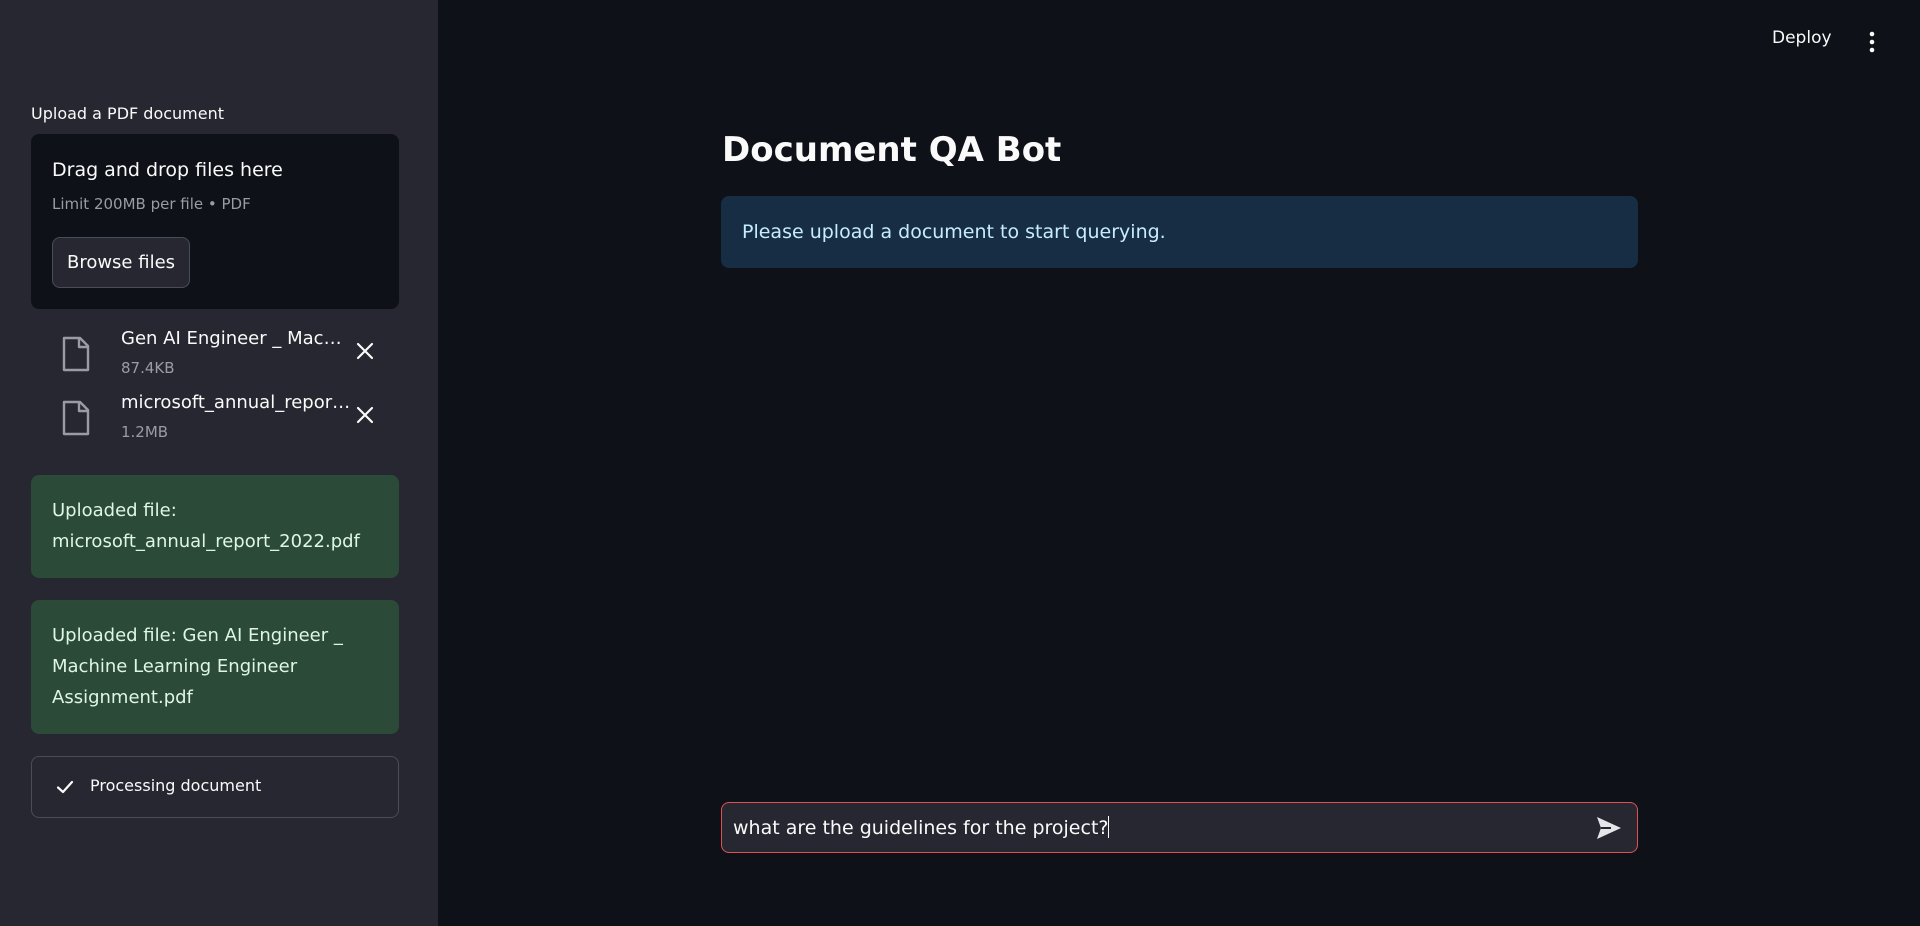 The width and height of the screenshot is (1920, 926). What do you see at coordinates (236, 402) in the screenshot?
I see `file-name: microsoft_annual_report_2022.pdf` at bounding box center [236, 402].